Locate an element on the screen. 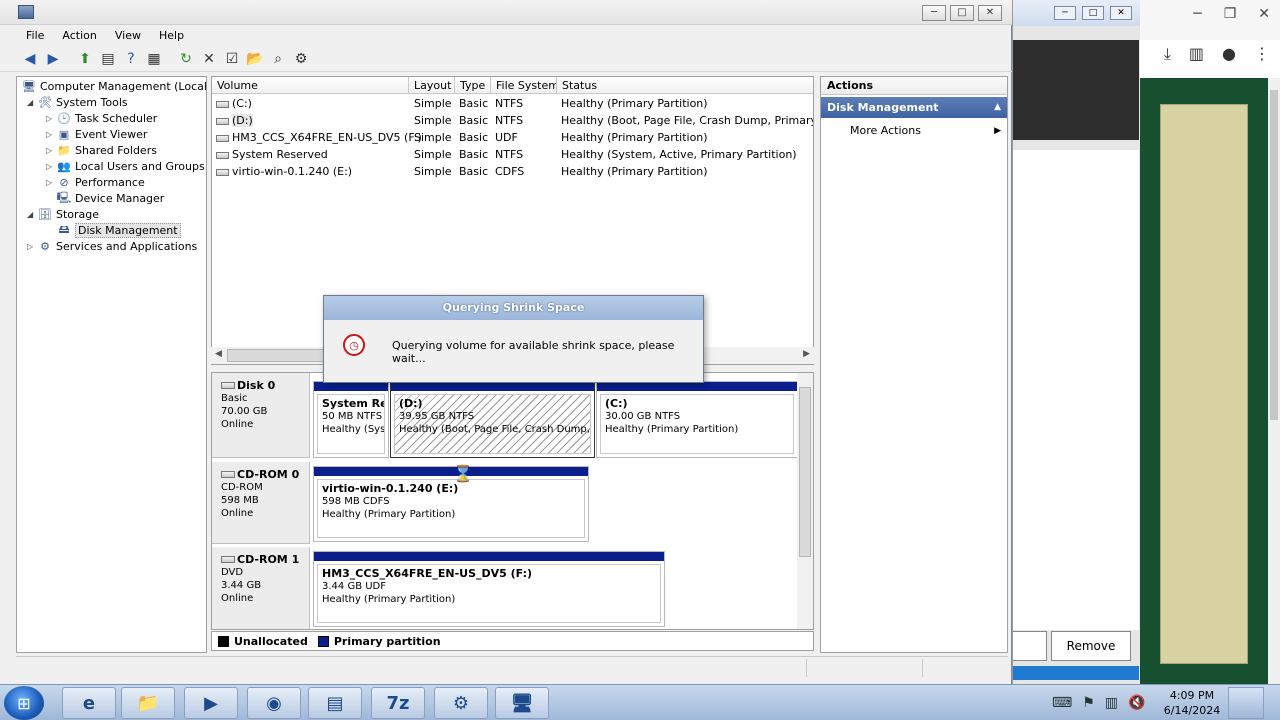 This screenshot has width=1280, height=720. secondary-window: ─ □ ✕ Remove is located at coordinates (1076, 342).